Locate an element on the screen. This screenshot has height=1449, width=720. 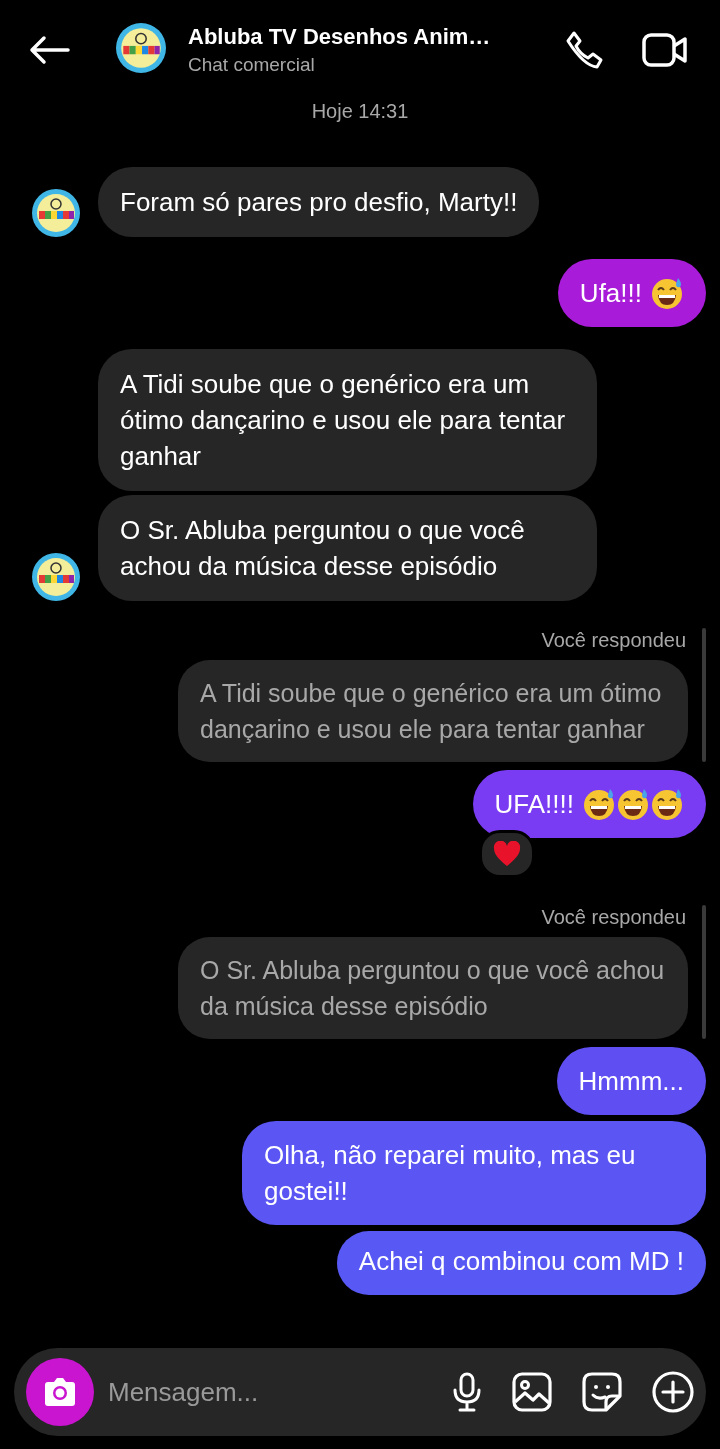
message-bubble: Foram só pares pro desfio, Marty!! is located at coordinates (319, 202).